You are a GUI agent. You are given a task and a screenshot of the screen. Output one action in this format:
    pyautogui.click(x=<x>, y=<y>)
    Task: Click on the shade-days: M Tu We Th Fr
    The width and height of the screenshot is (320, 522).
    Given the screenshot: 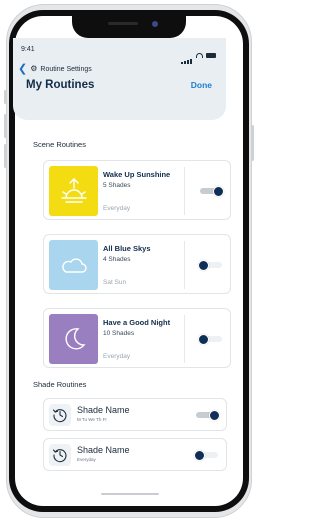 What is the action you would take?
    pyautogui.click(x=92, y=419)
    